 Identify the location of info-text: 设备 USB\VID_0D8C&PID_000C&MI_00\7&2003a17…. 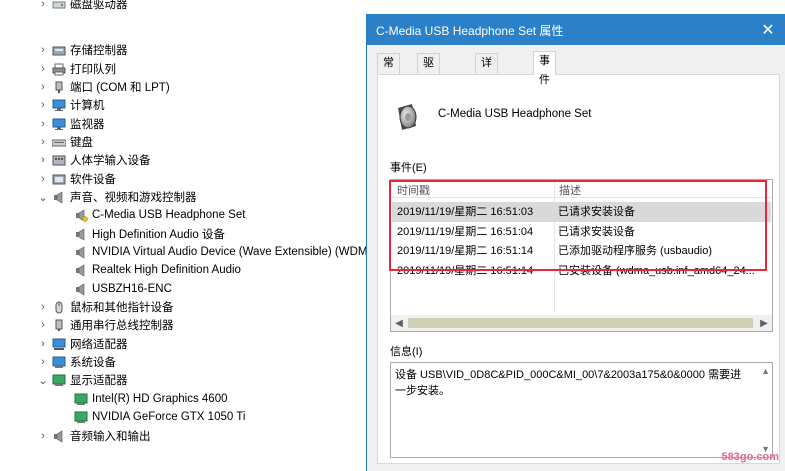
(568, 383).